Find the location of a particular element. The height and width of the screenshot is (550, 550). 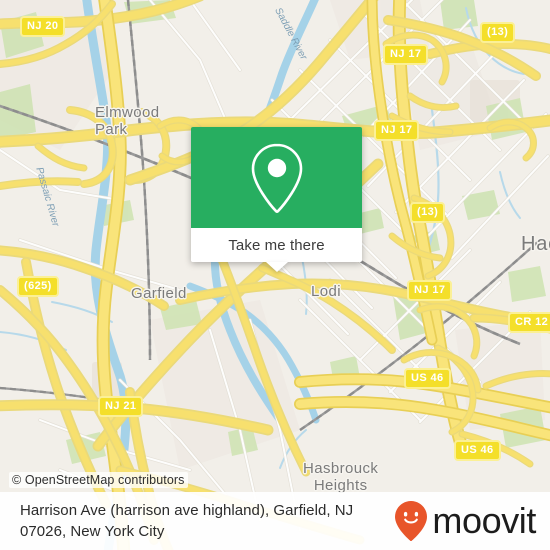

address-line-2: 07026, New York City is located at coordinates (92, 531).